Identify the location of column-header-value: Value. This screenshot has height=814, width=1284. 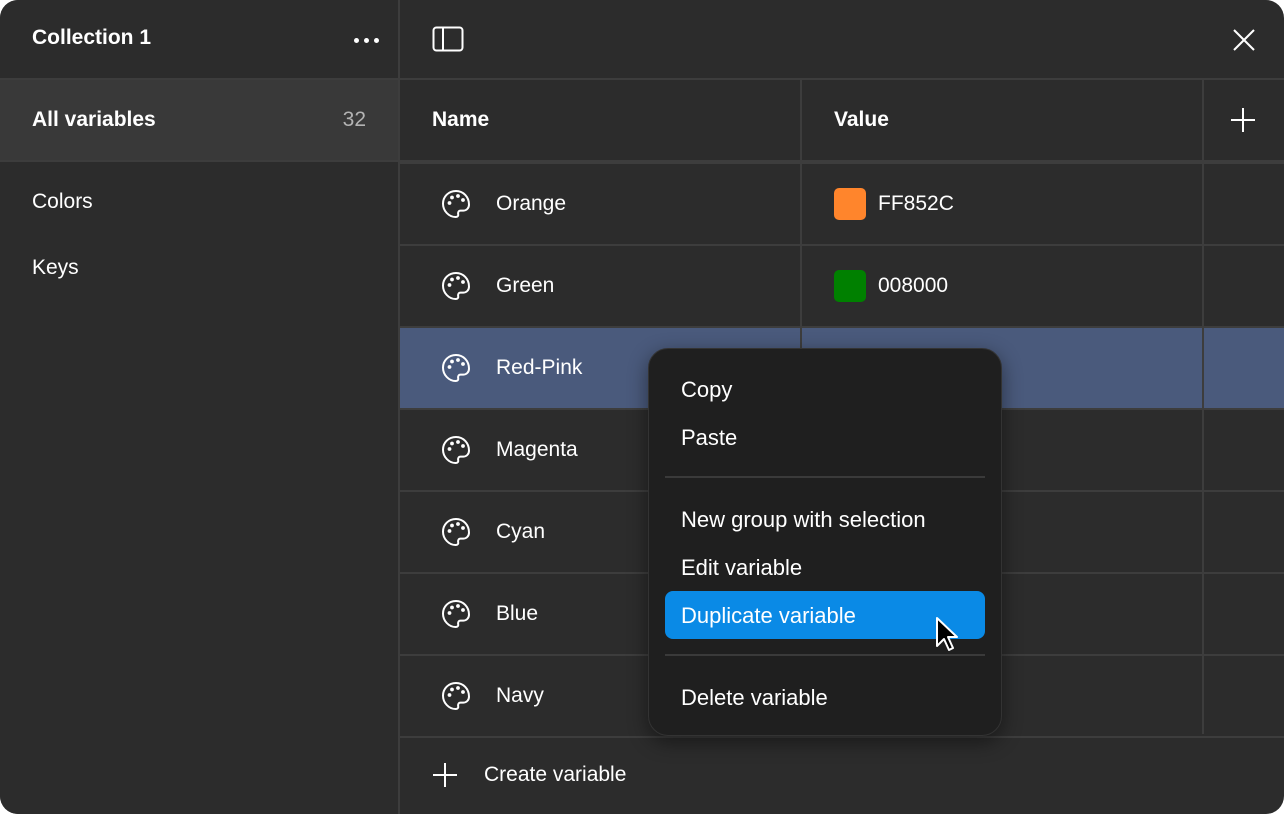
(861, 120).